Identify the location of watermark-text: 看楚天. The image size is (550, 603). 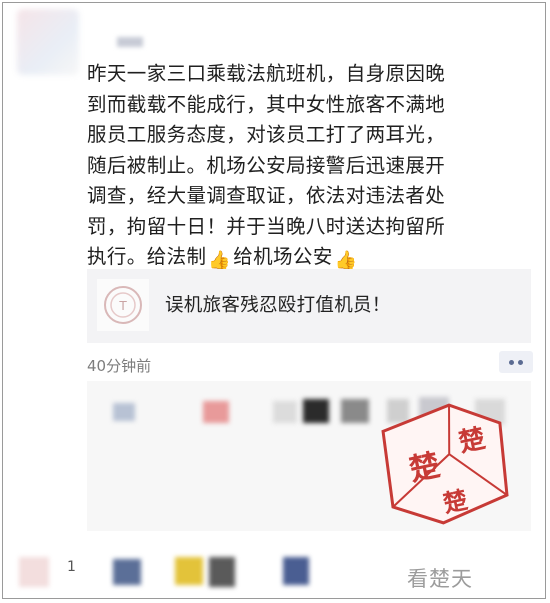
(440, 579).